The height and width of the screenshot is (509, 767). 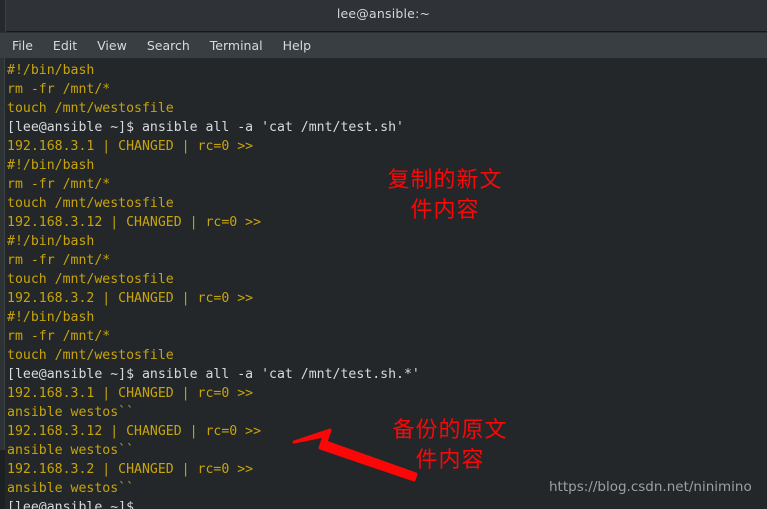 What do you see at coordinates (297, 45) in the screenshot?
I see `menu-item-help: Help` at bounding box center [297, 45].